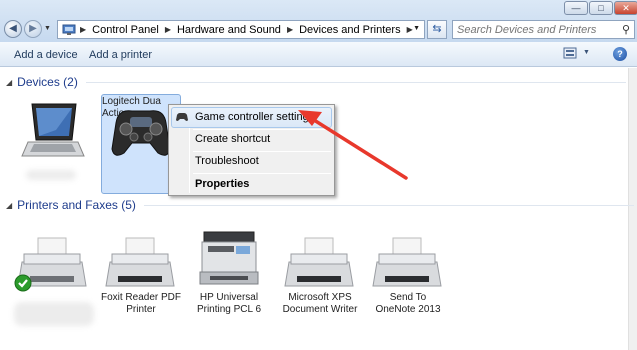 The image size is (637, 350). What do you see at coordinates (626, 29) in the screenshot?
I see `search-icon: ⚲` at bounding box center [626, 29].